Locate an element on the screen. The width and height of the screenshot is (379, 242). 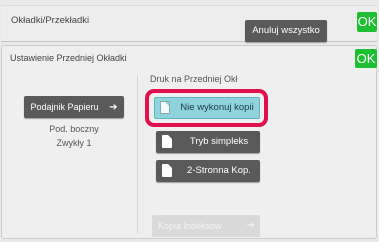
duplex-page-icon is located at coordinates (167, 170).